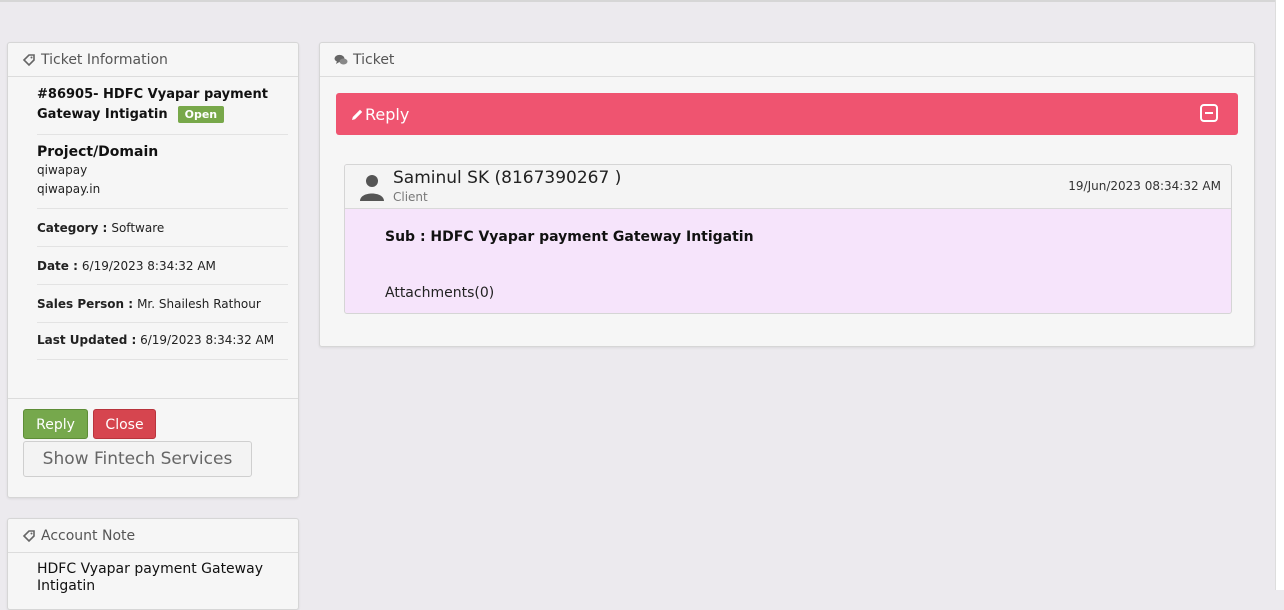 The image size is (1284, 610). What do you see at coordinates (85, 303) in the screenshot?
I see `sales-person-label: Sales Person :` at bounding box center [85, 303].